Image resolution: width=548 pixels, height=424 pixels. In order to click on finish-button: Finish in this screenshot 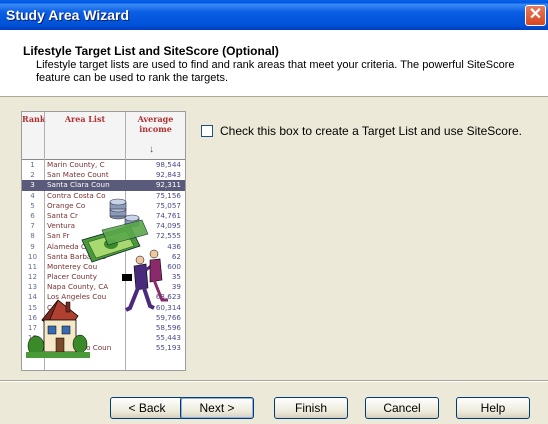, I will do `click(311, 408)`.